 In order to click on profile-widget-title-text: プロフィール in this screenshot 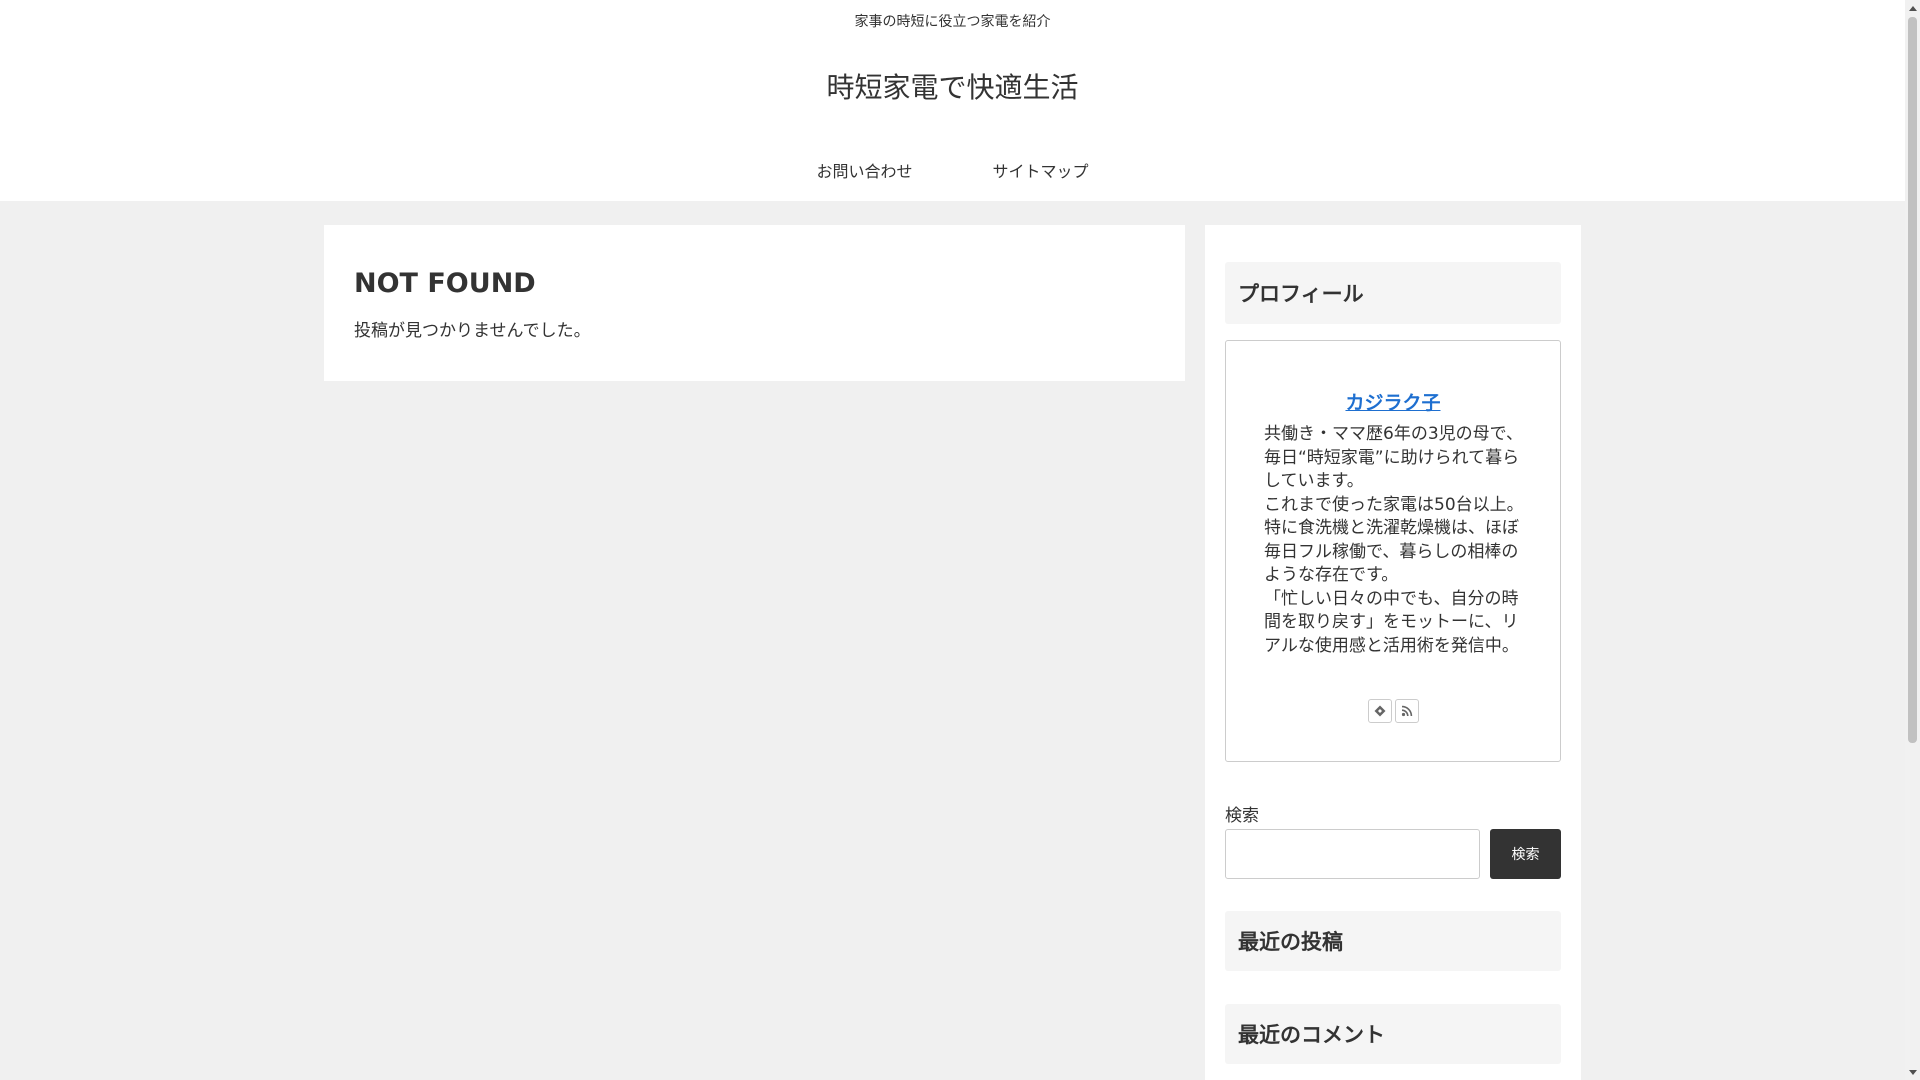, I will do `click(1301, 294)`.